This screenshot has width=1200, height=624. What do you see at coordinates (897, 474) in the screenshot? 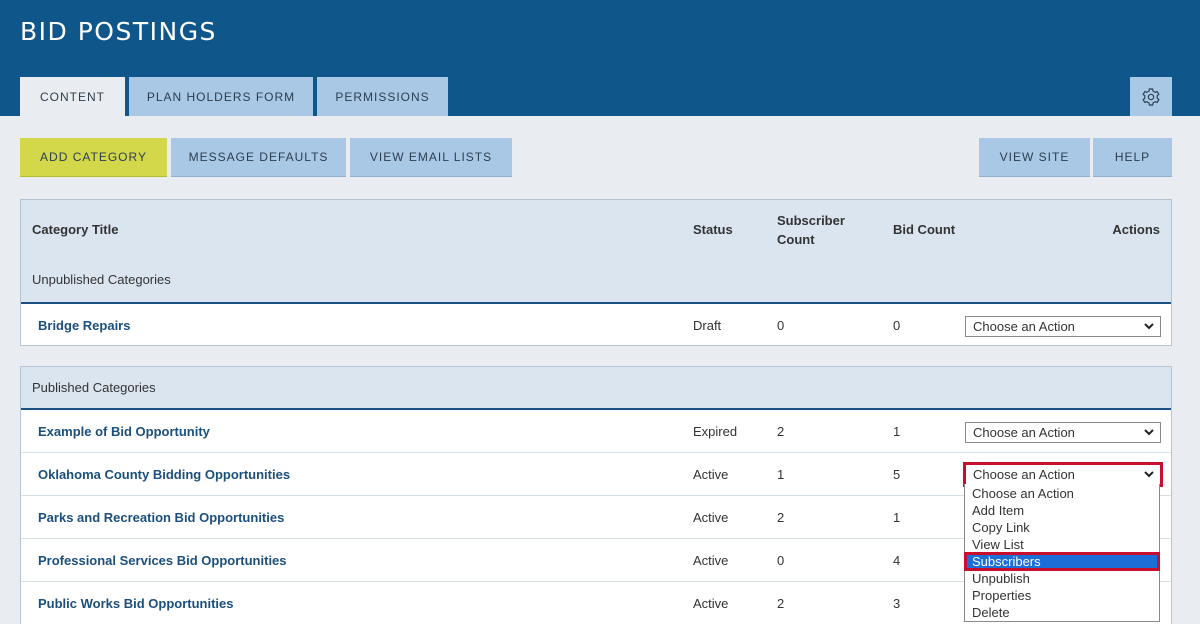
I see `bid-count-cell: 5` at bounding box center [897, 474].